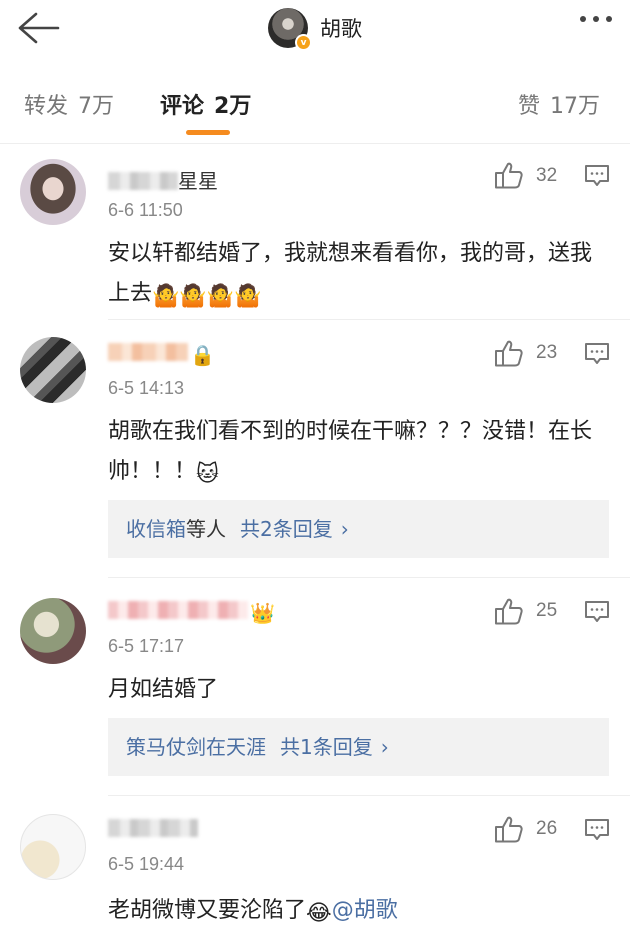 This screenshot has height=941, width=630. I want to click on crown-badge-icon: 👑, so click(262, 613).